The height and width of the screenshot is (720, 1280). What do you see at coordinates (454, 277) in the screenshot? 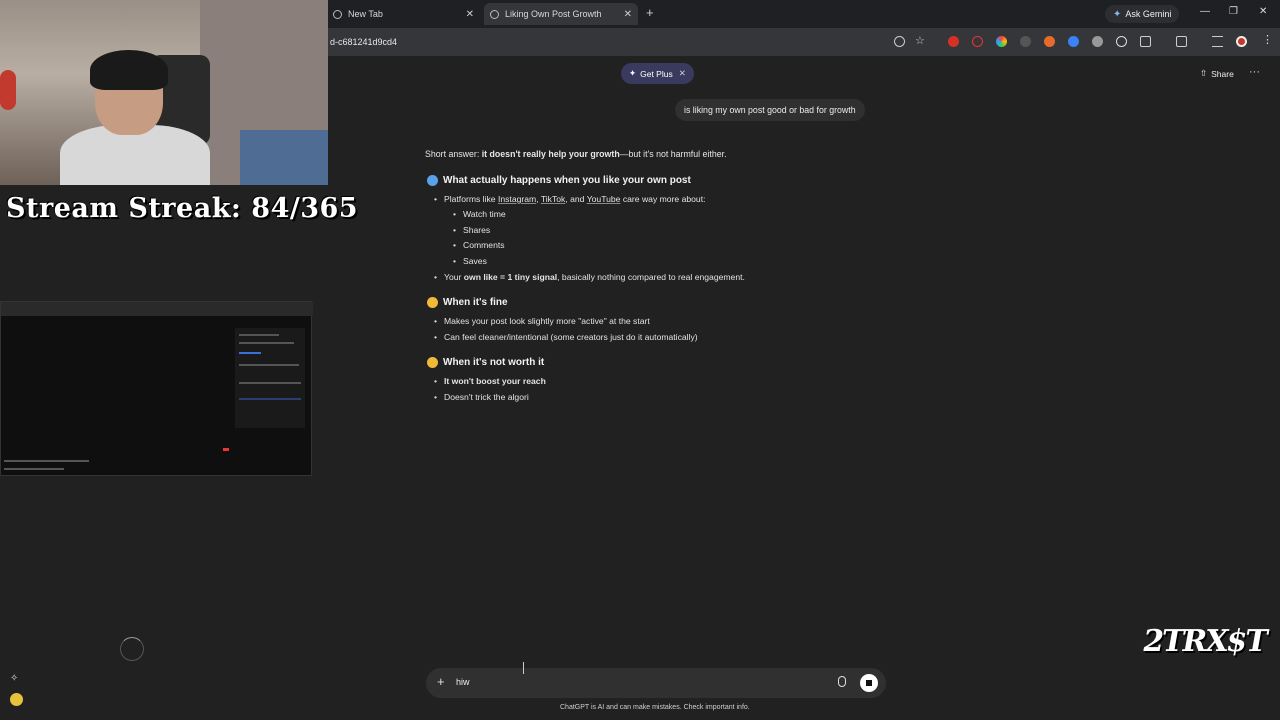
I see `text: Your` at bounding box center [454, 277].